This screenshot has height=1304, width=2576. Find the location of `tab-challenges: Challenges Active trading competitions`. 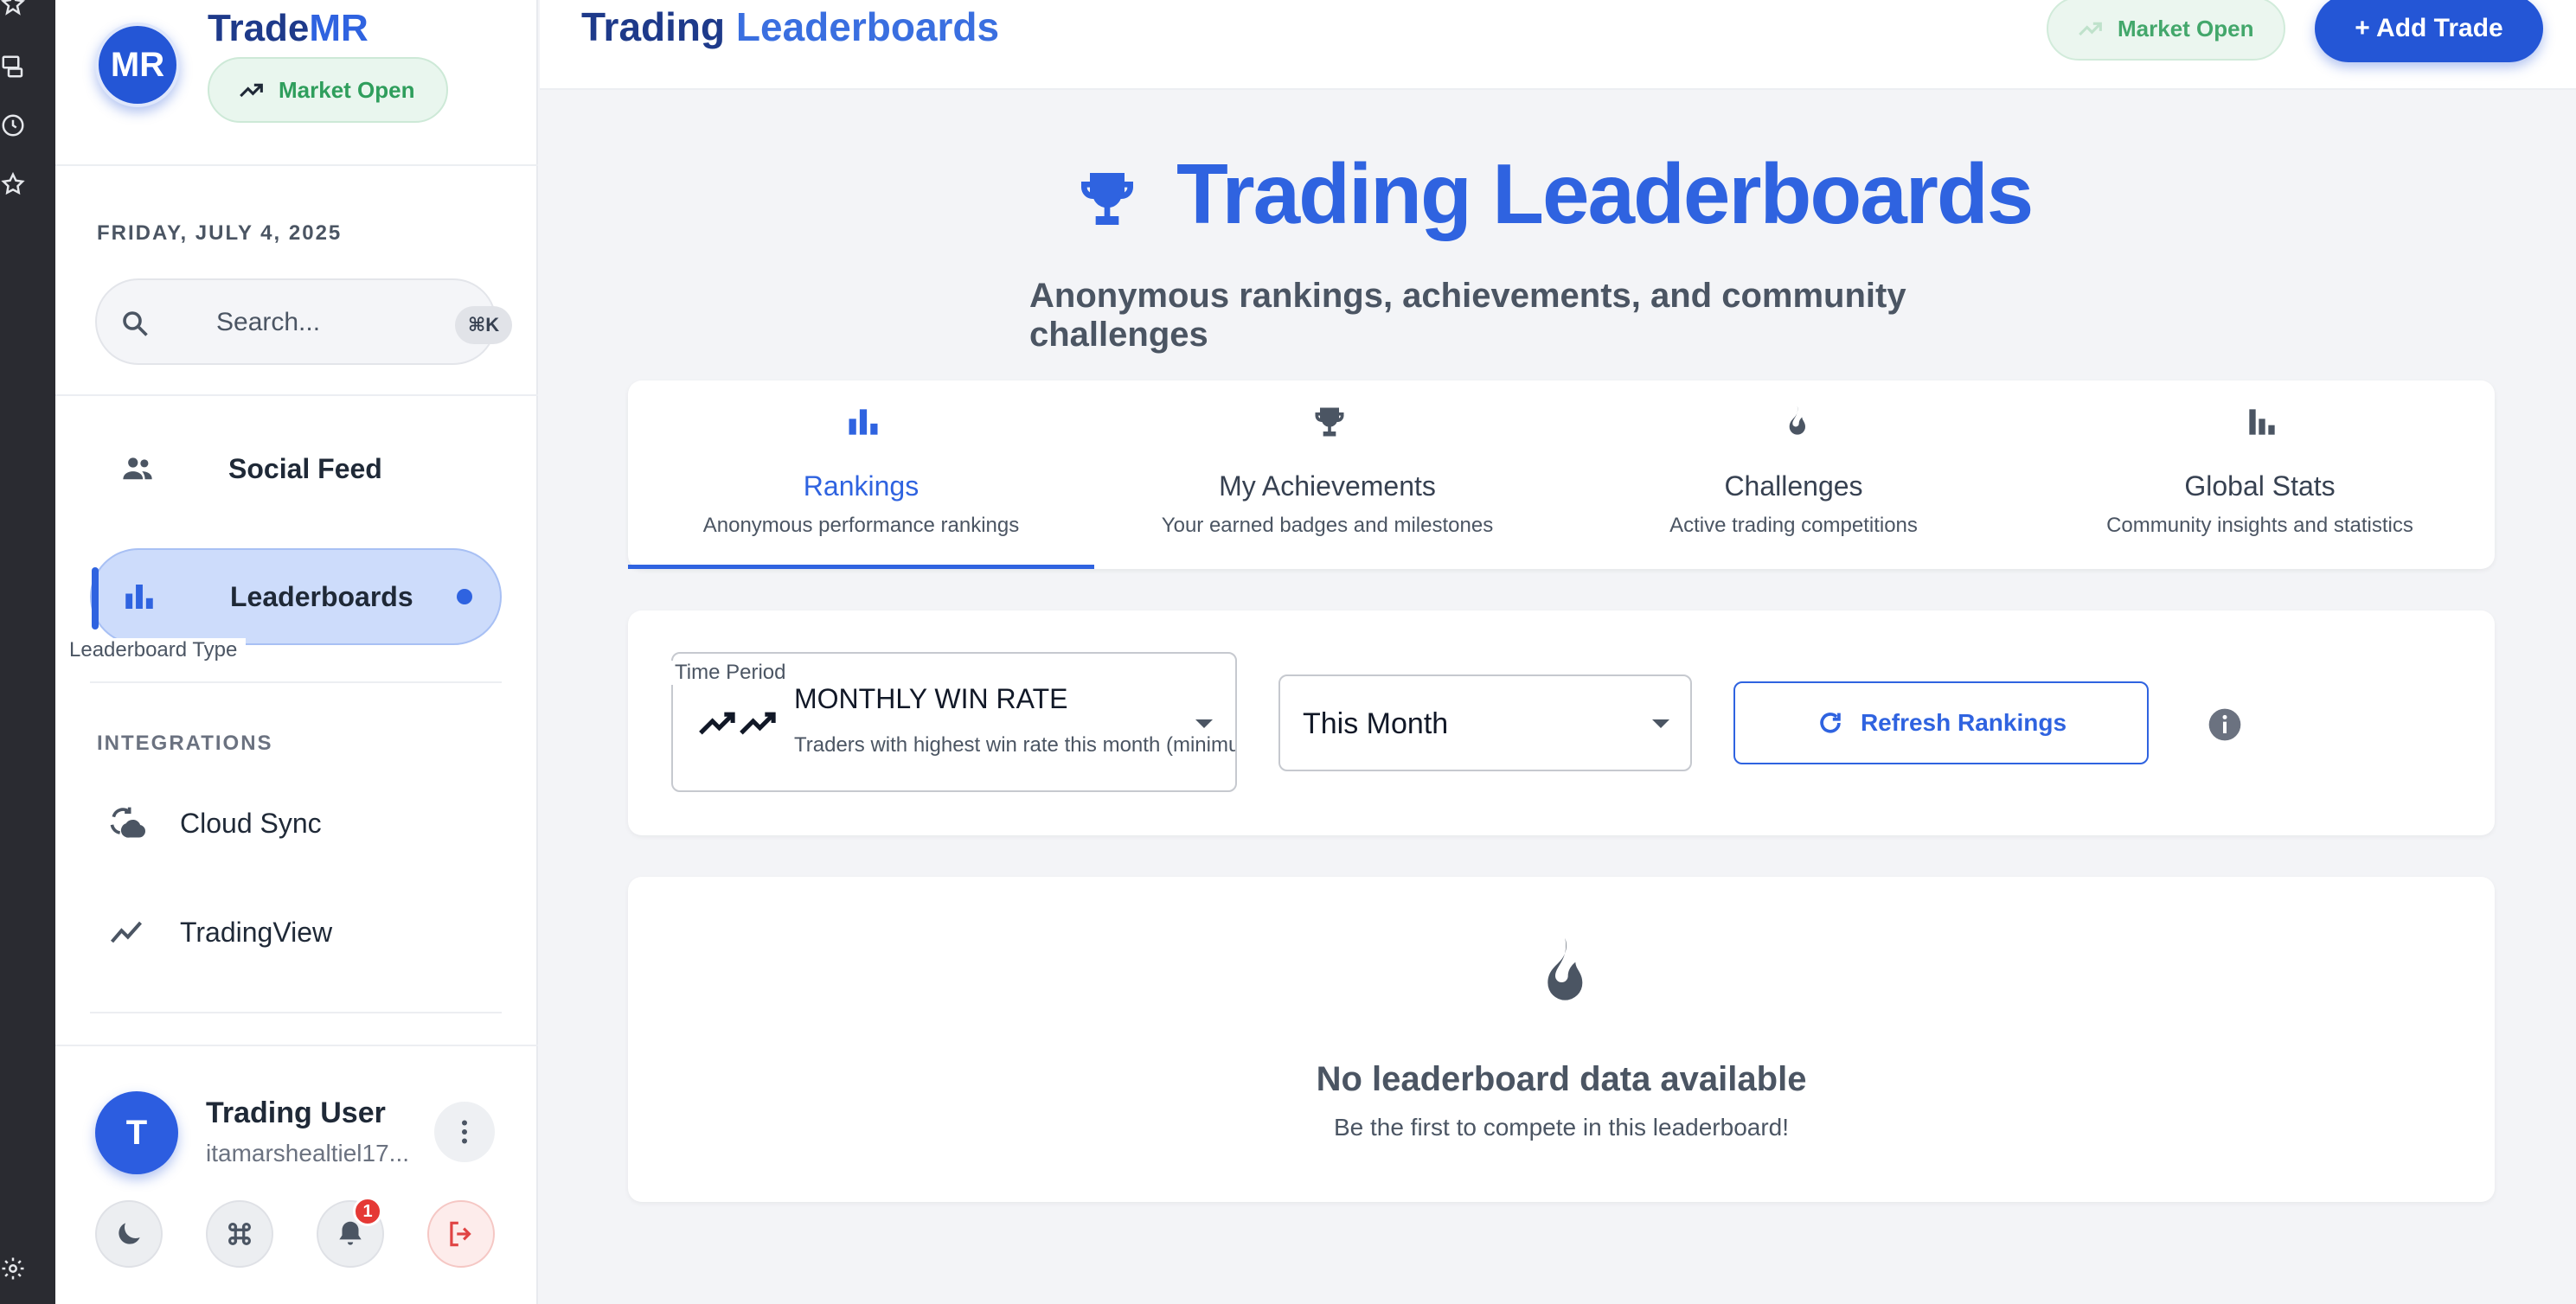

tab-challenges: Challenges Active trading competitions is located at coordinates (1794, 475).